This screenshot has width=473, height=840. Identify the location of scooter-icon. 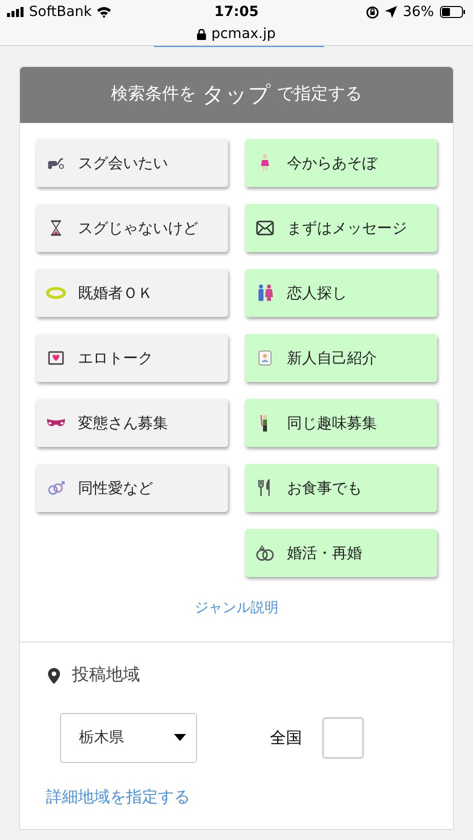
(56, 163).